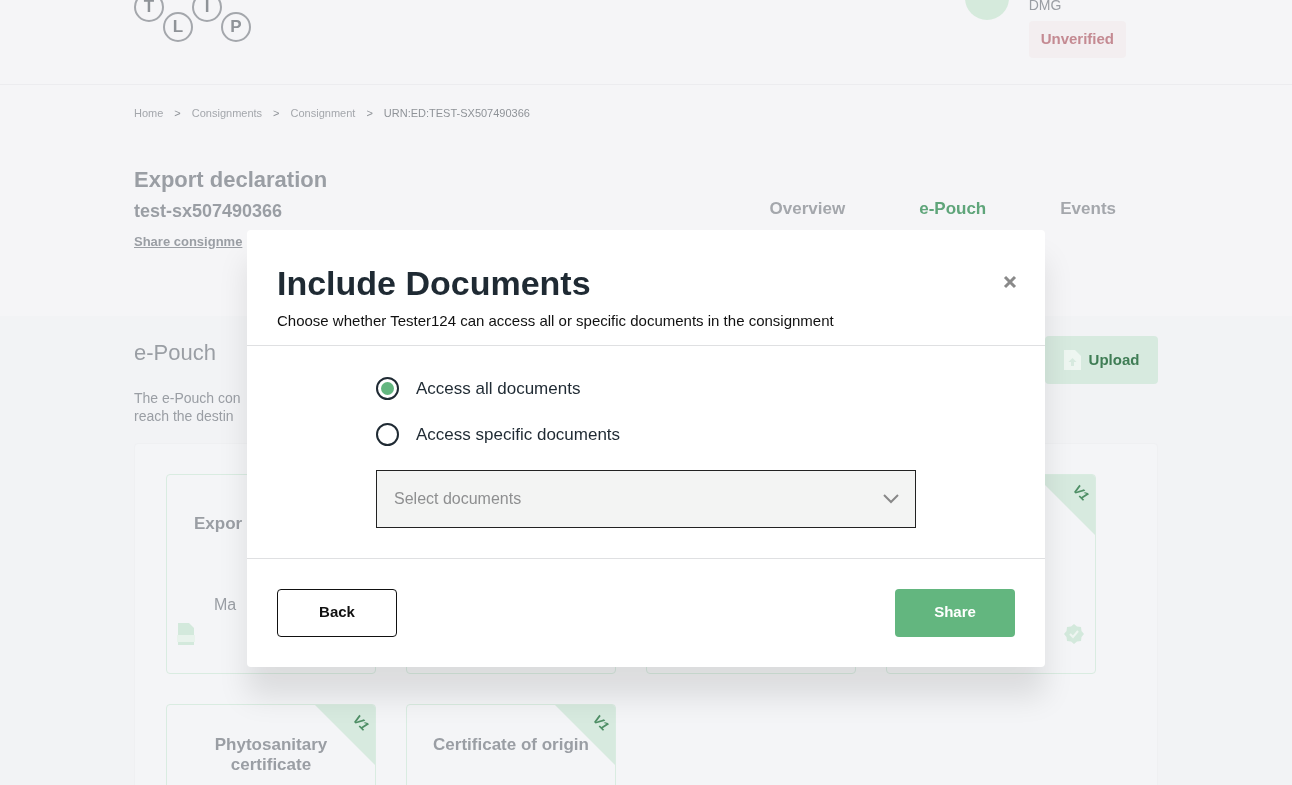  Describe the element at coordinates (175, 353) in the screenshot. I see `section-heading: e-Pouch` at that location.